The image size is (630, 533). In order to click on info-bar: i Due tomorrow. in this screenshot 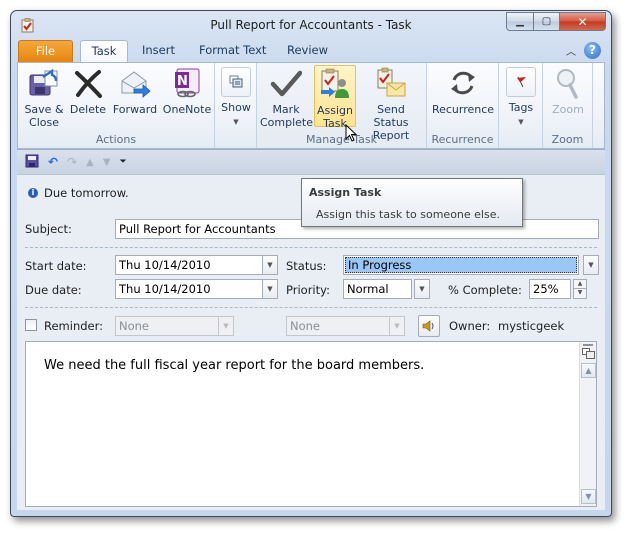, I will do `click(78, 193)`.